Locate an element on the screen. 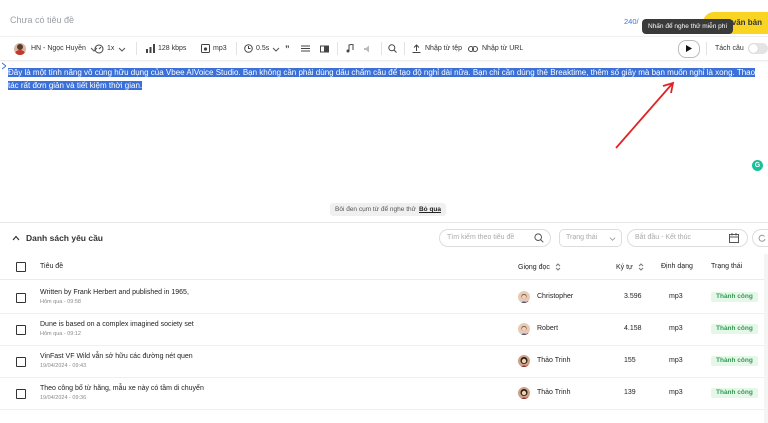 The image size is (768, 423). requests-title: Danh sách yêu cầu is located at coordinates (65, 238).